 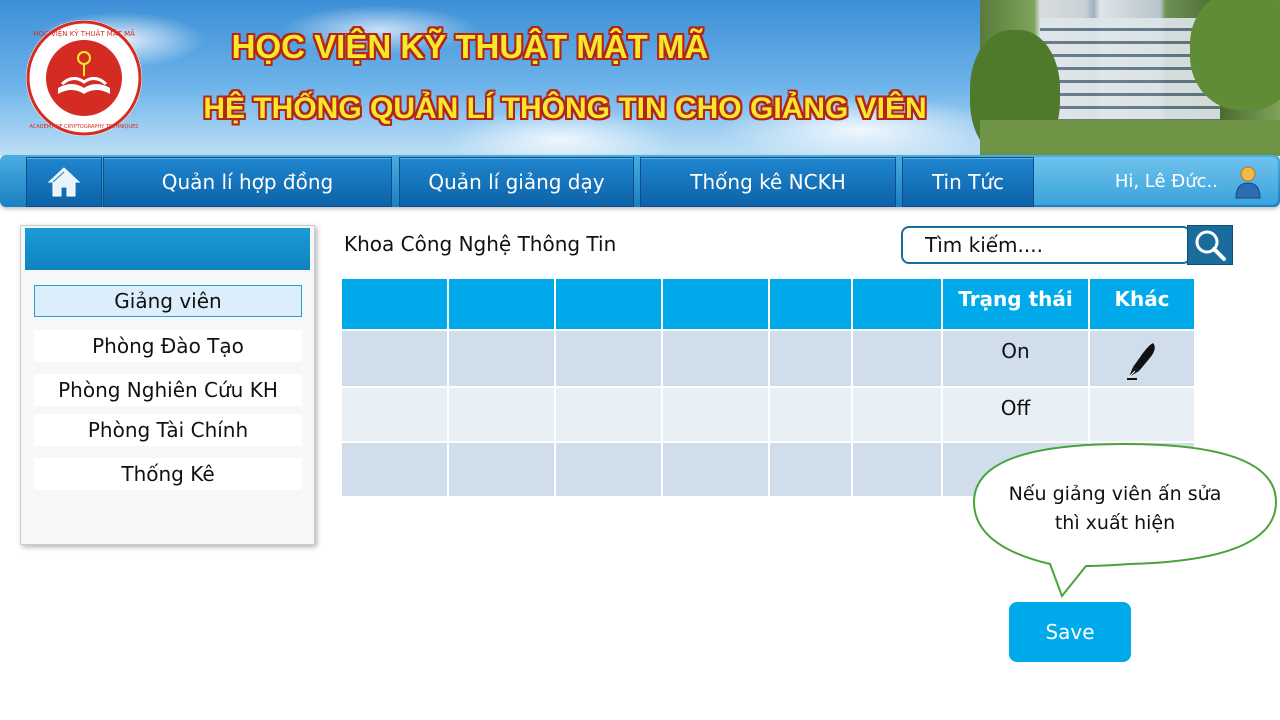 What do you see at coordinates (1142, 361) in the screenshot?
I see `pen-icon` at bounding box center [1142, 361].